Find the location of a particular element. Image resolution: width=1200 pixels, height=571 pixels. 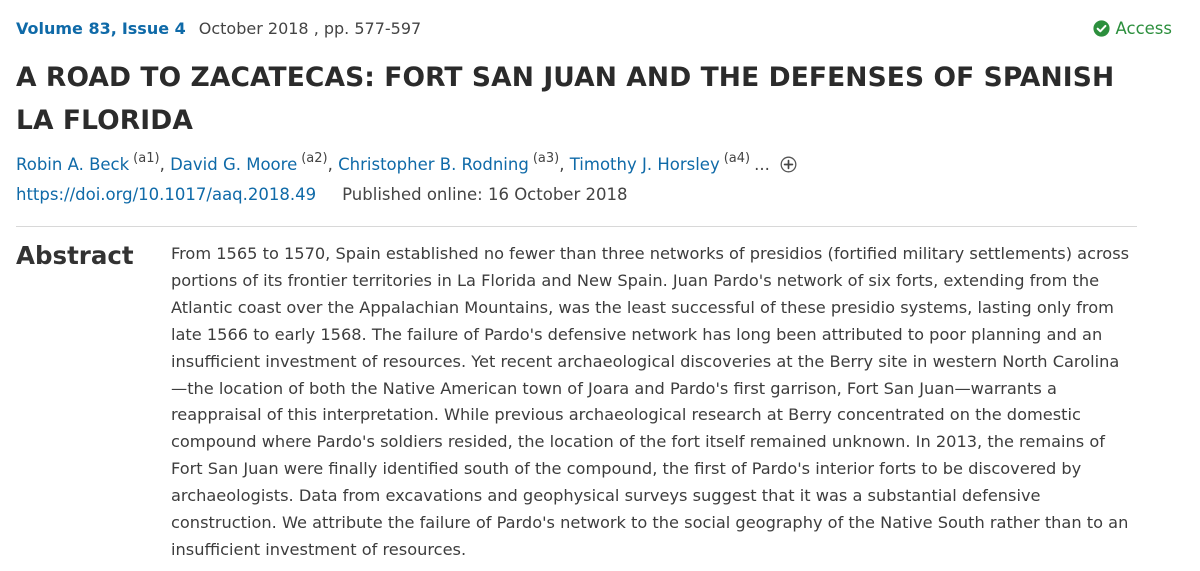

access-label: Access is located at coordinates (1144, 28).